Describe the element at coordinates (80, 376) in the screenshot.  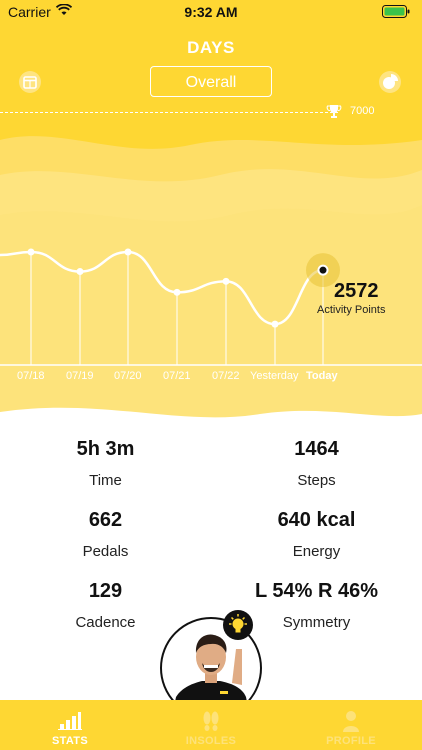
I see `date-label: 07/19` at that location.